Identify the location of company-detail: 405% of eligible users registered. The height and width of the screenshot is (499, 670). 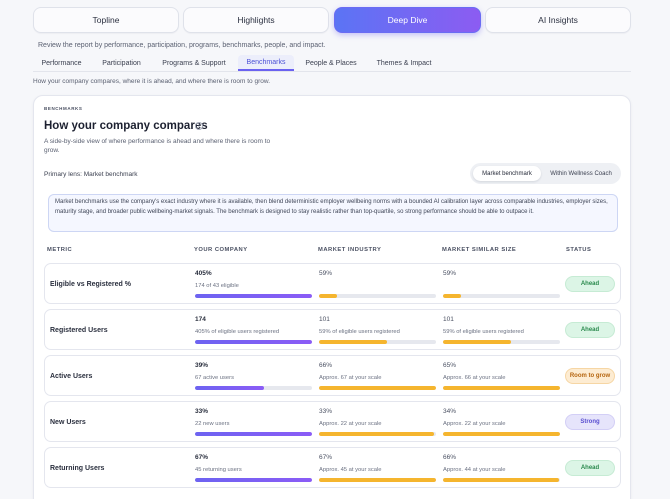
(237, 332).